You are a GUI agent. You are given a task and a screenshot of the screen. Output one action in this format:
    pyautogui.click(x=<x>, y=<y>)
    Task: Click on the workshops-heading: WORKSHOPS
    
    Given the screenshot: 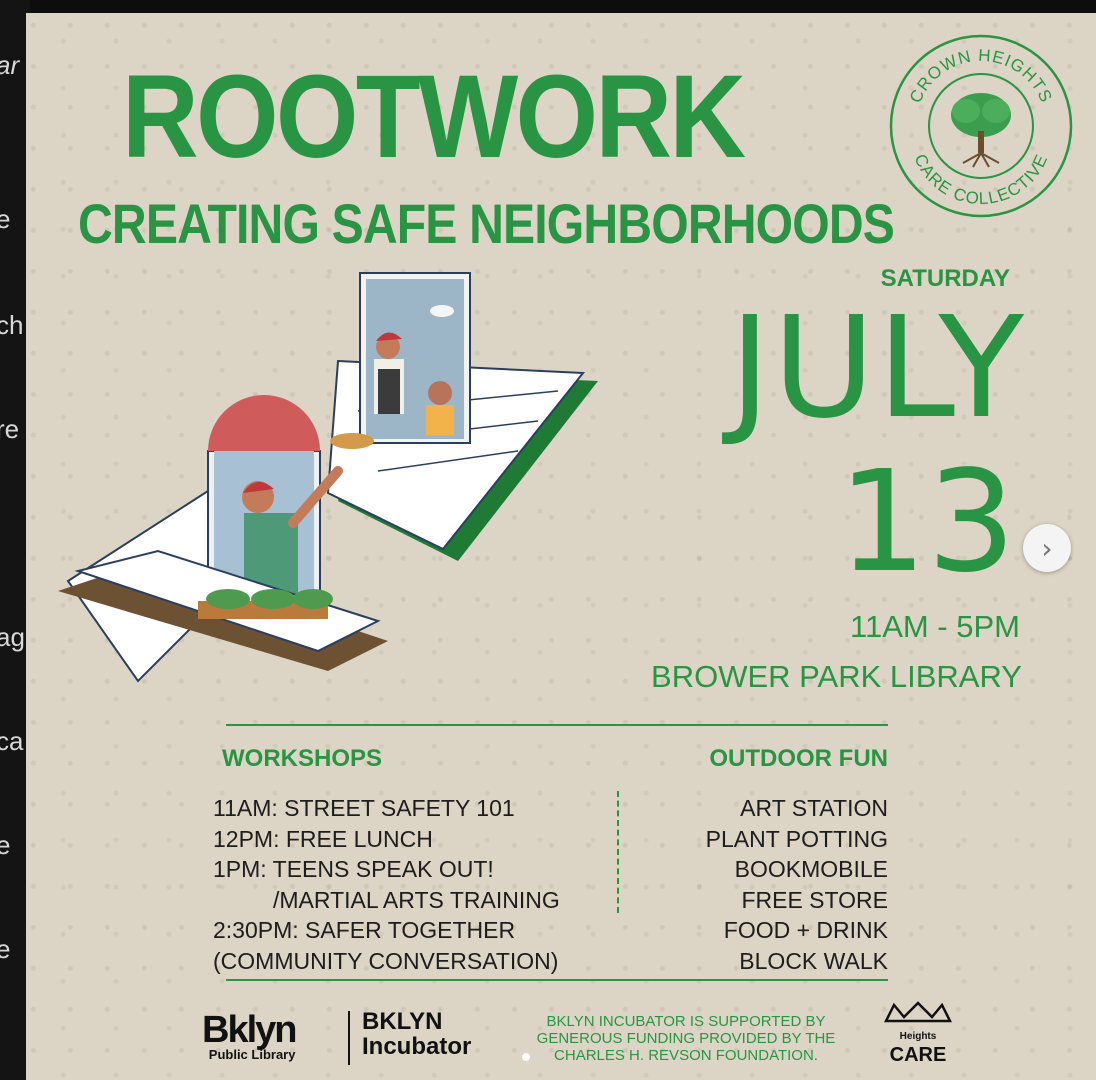 What is the action you would take?
    pyautogui.click(x=302, y=758)
    